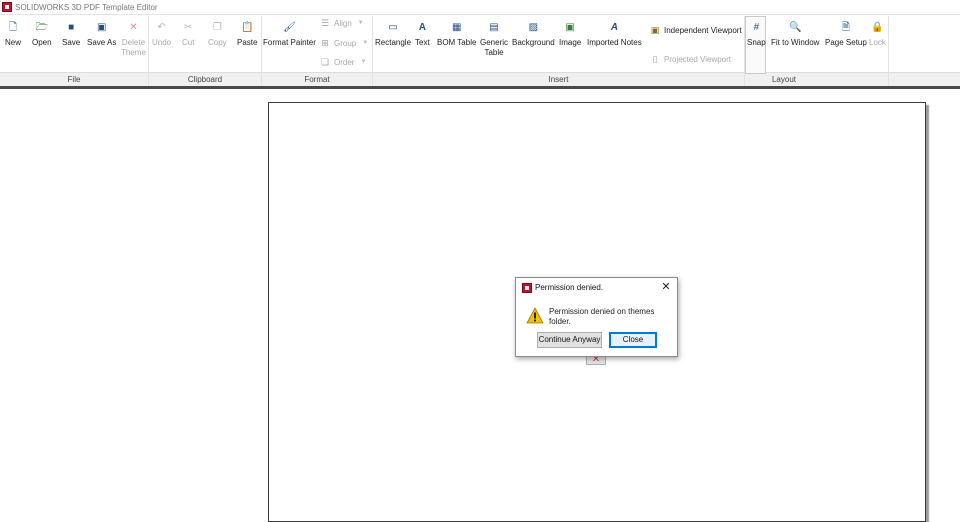  I want to click on order-dropdown: ❏ Order ▼, so click(343, 62).